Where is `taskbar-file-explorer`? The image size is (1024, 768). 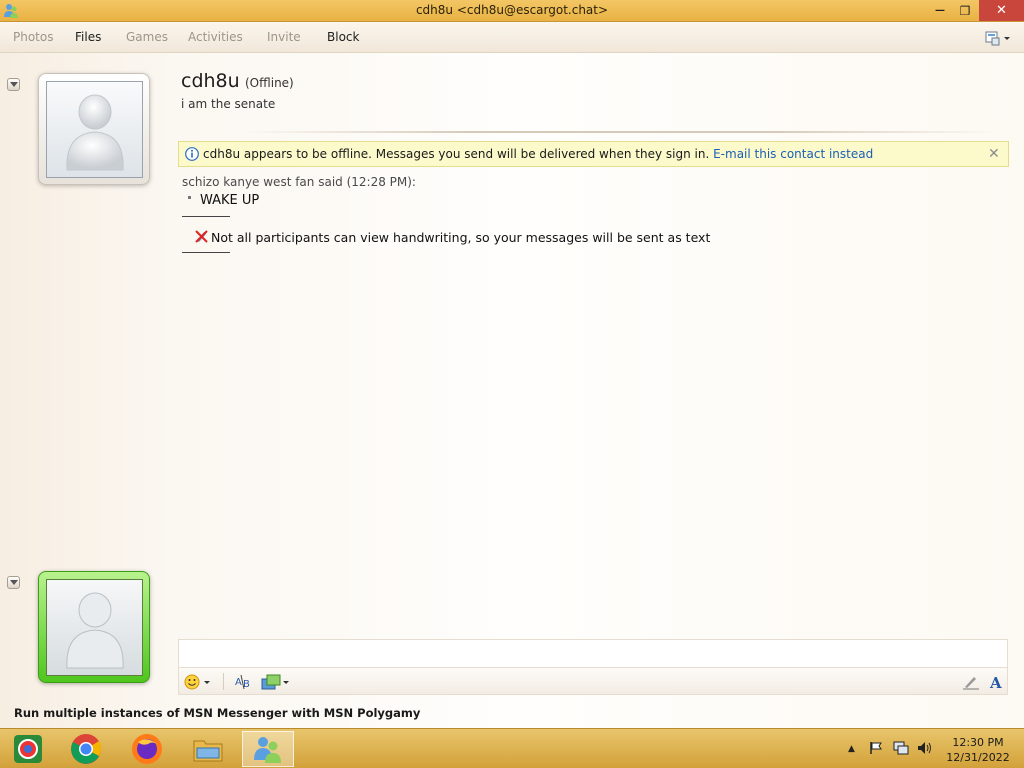 taskbar-file-explorer is located at coordinates (208, 749).